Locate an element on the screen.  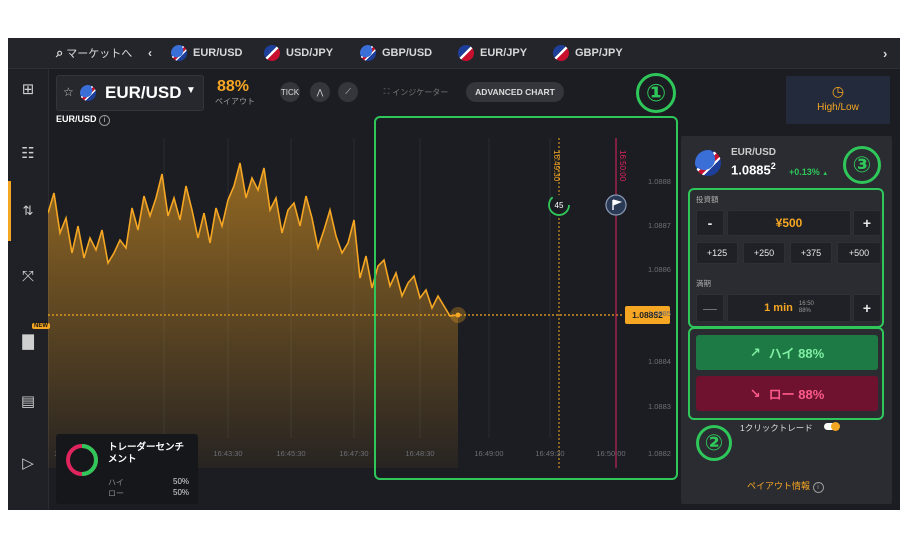
payout-info-link: ペイアウト情報 i is located at coordinates (785, 486).